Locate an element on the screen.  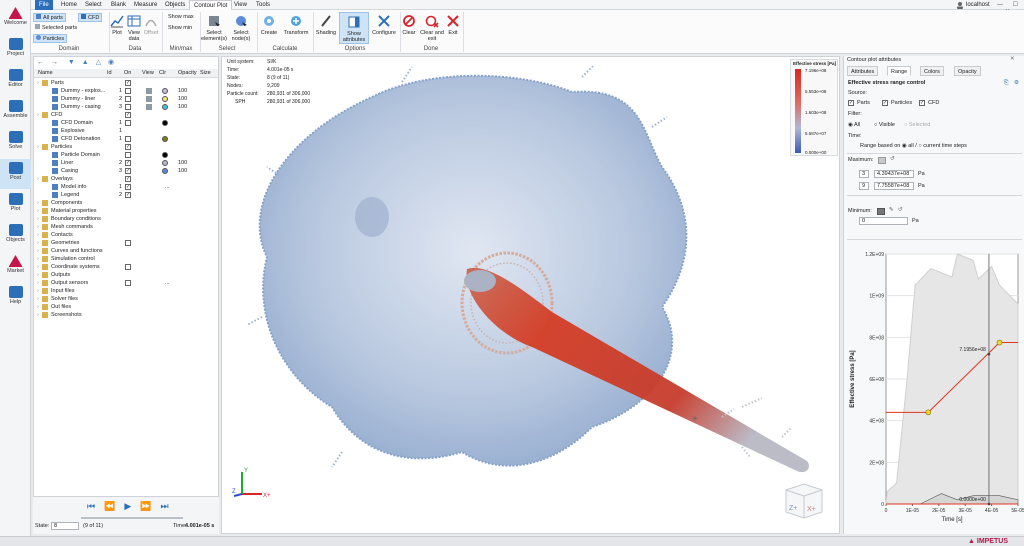
tree-row: Dummy - casing 3 100 is located at coordinates (126, 107).